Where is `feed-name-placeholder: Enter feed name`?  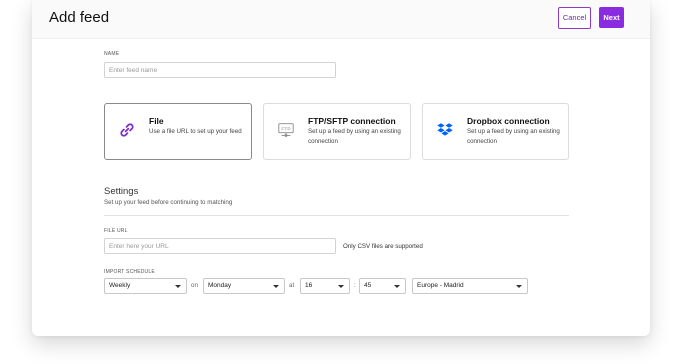 feed-name-placeholder: Enter feed name is located at coordinates (133, 70).